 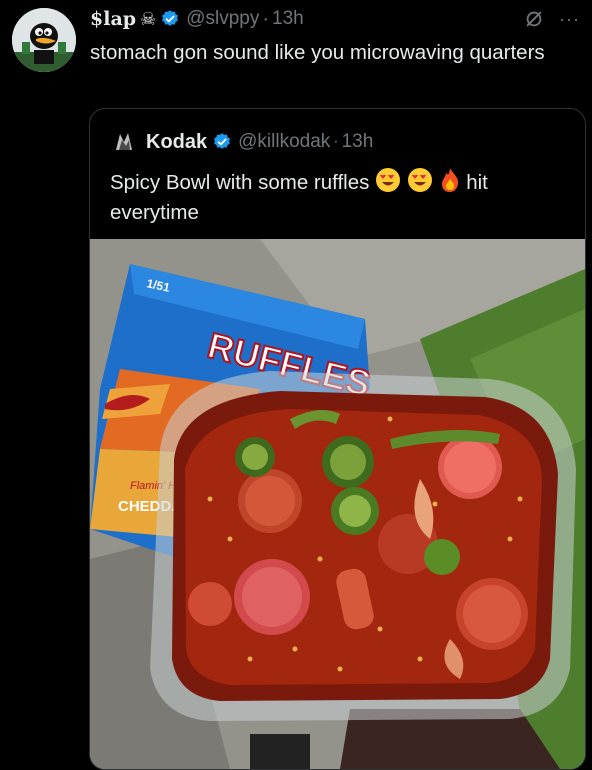 I want to click on handle: @slvppy, so click(x=222, y=19).